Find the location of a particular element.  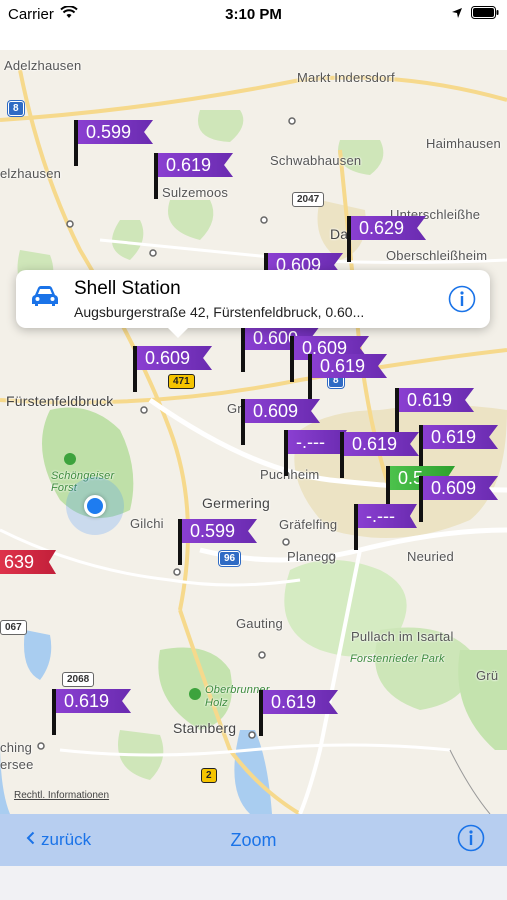

location-arrow-icon is located at coordinates (457, 14).